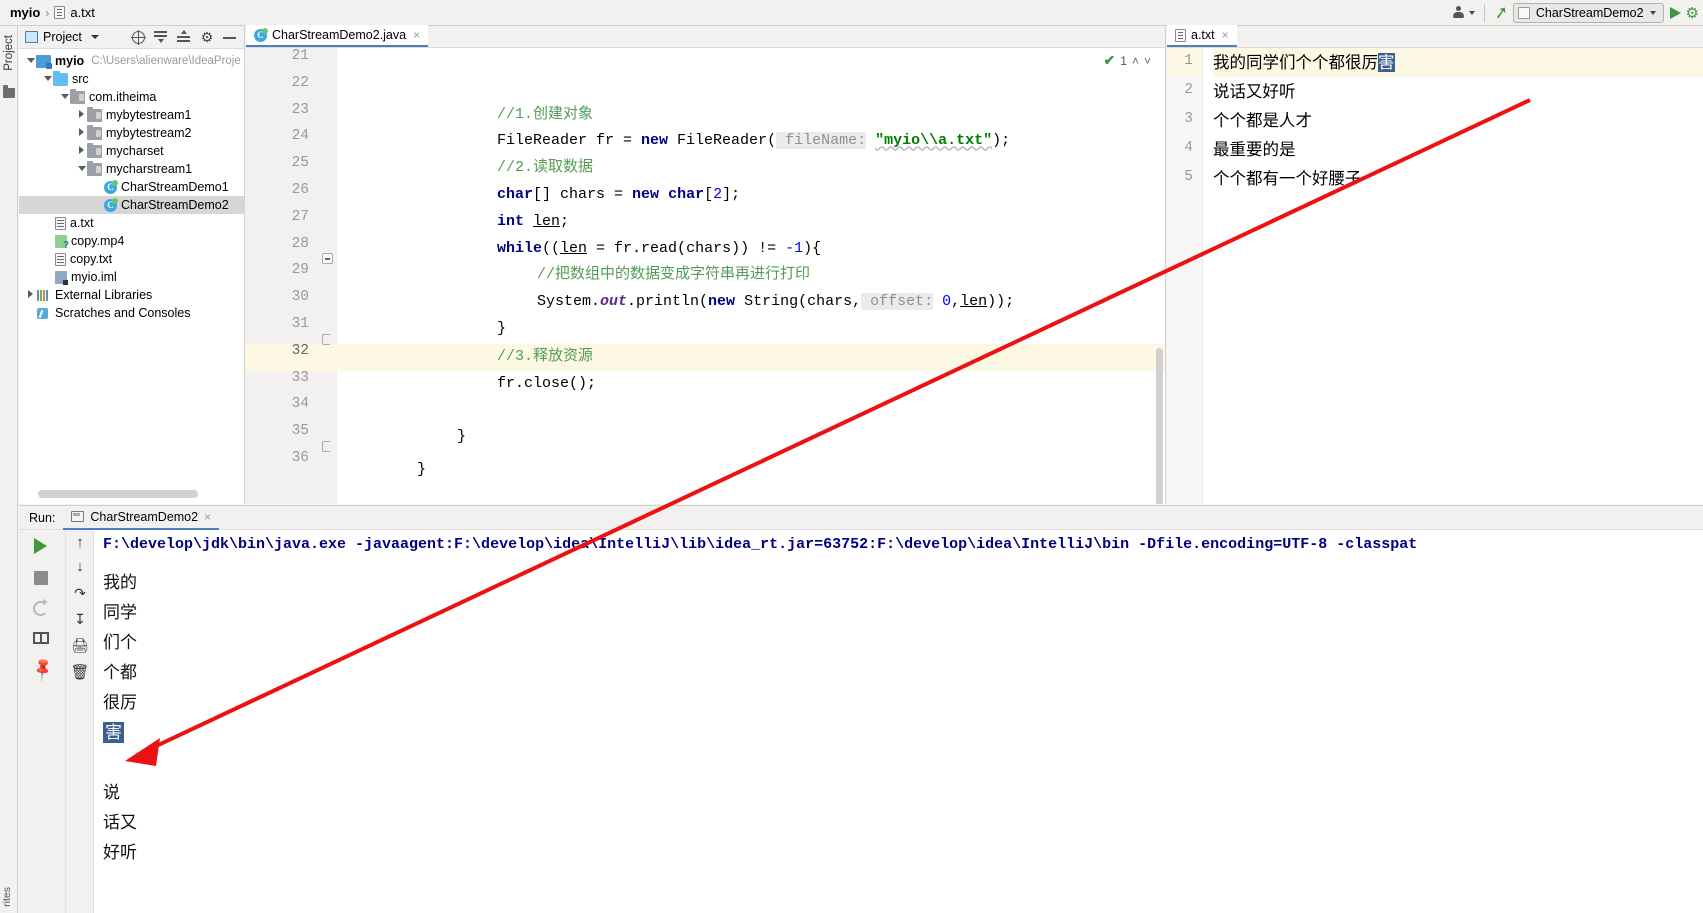  I want to click on tree-item-charstreamdemo2: C CharStreamDemo2, so click(131, 205).